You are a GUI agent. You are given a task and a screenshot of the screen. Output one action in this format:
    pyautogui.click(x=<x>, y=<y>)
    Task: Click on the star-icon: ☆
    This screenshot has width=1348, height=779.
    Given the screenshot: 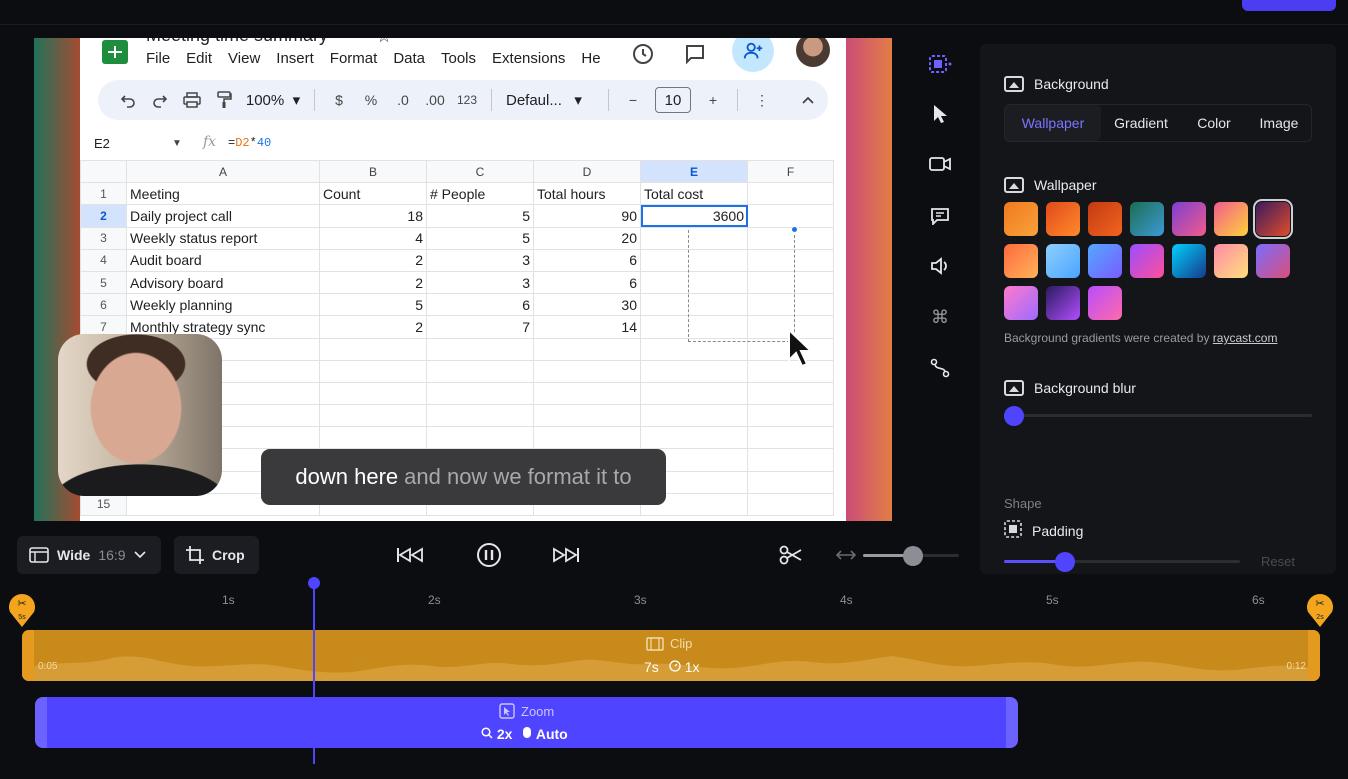 What is the action you would take?
    pyautogui.click(x=384, y=42)
    